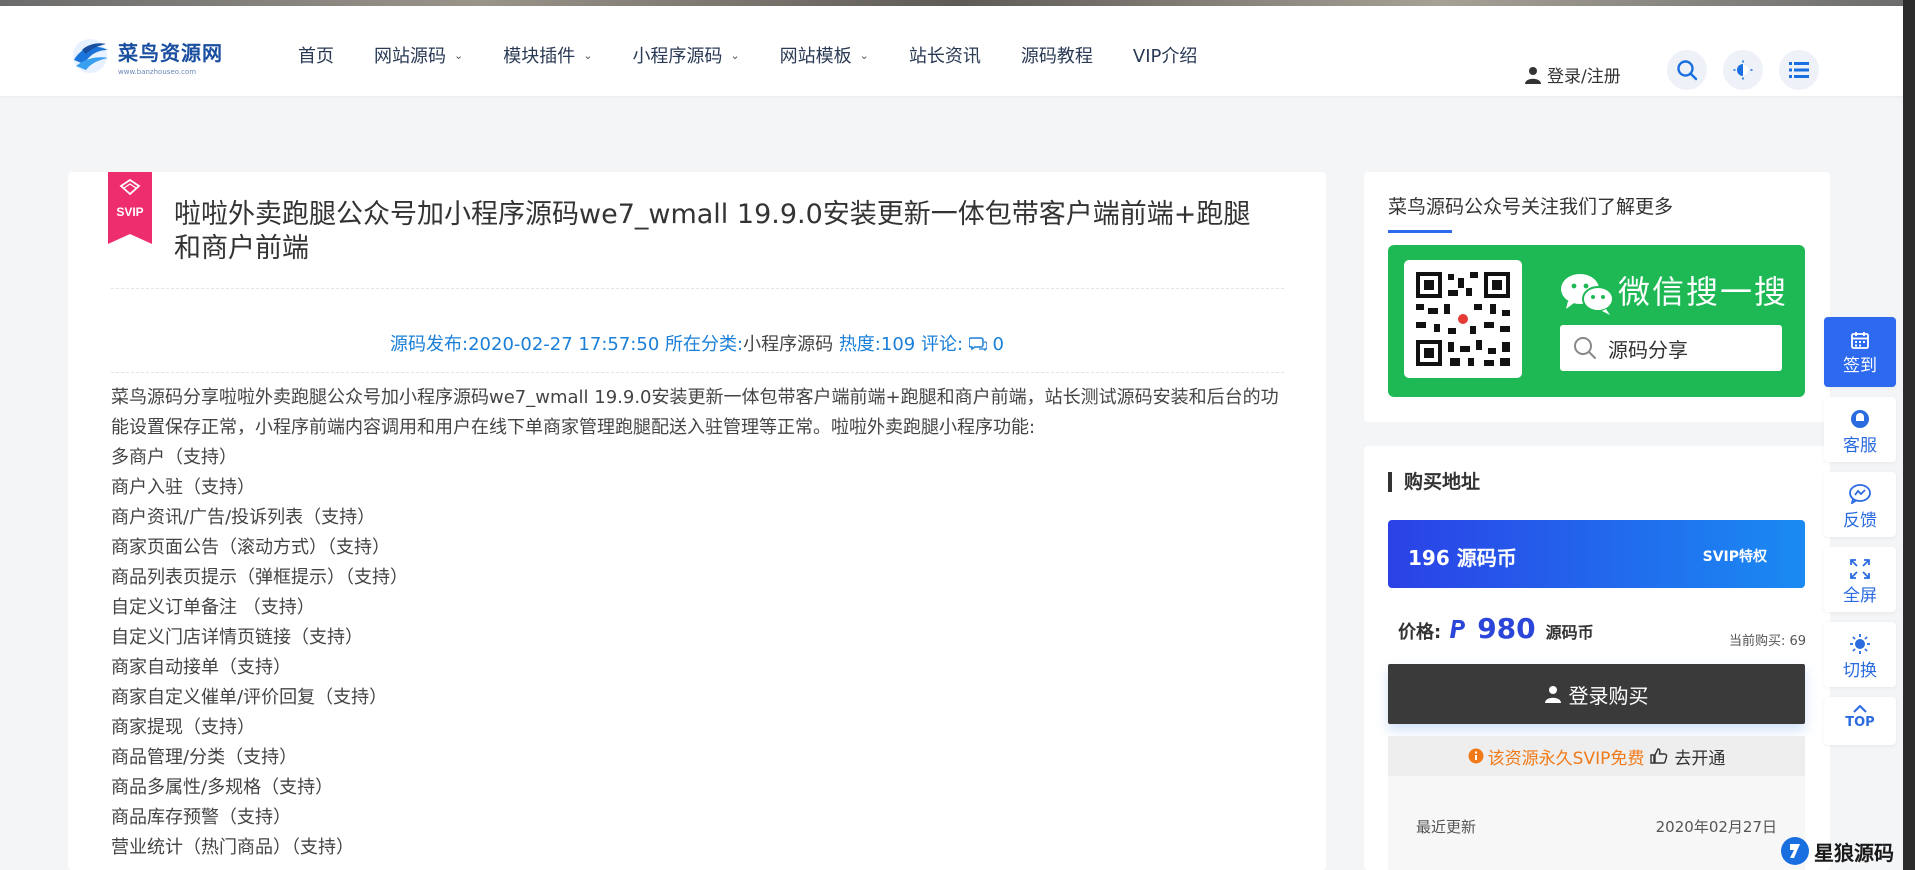 The height and width of the screenshot is (870, 1915). I want to click on qr-code, so click(1463, 319).